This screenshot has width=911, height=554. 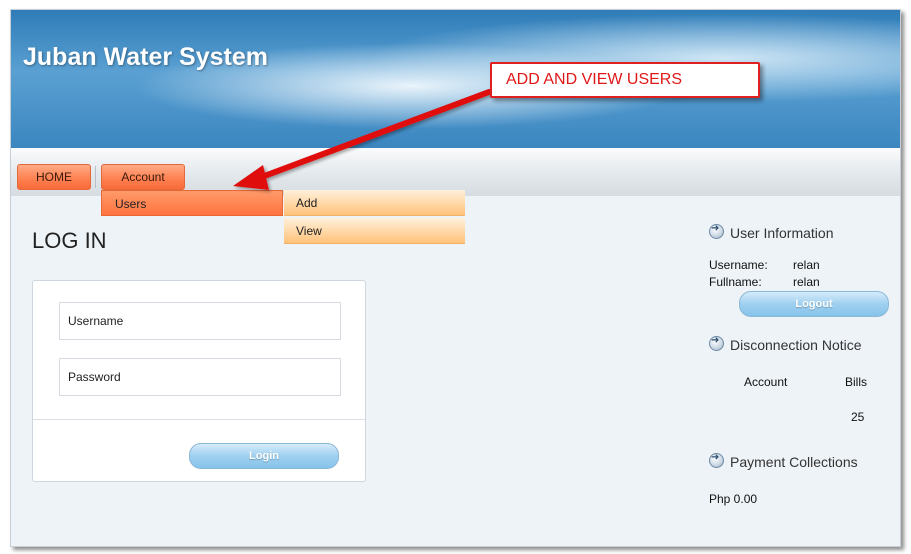 I want to click on payments-amount: Php 0.00, so click(x=733, y=499).